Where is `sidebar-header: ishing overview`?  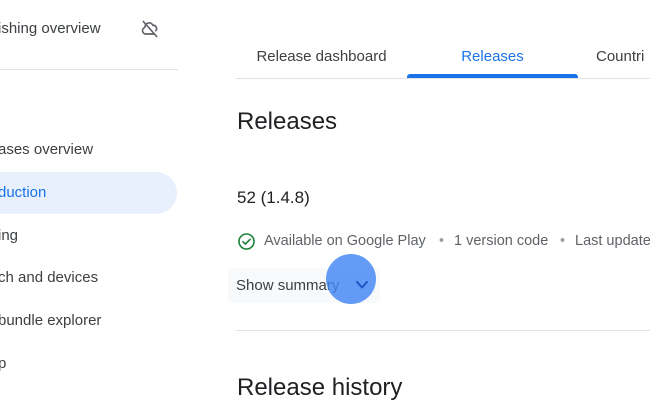 sidebar-header: ishing overview is located at coordinates (89, 35).